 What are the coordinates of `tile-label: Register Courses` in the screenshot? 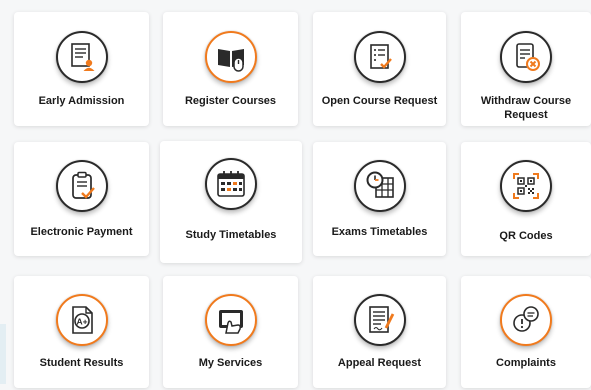 It's located at (230, 101).